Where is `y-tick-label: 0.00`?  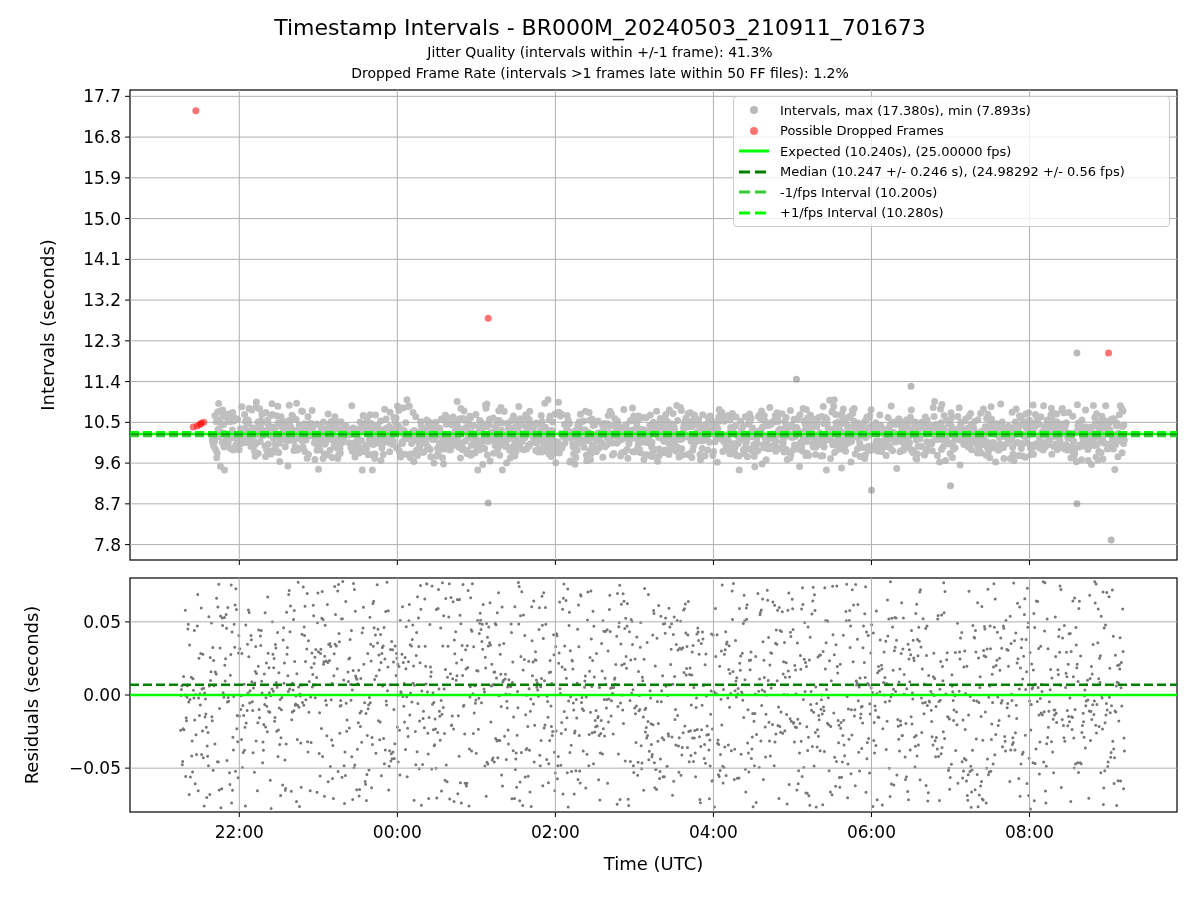 y-tick-label: 0.00 is located at coordinates (102, 695).